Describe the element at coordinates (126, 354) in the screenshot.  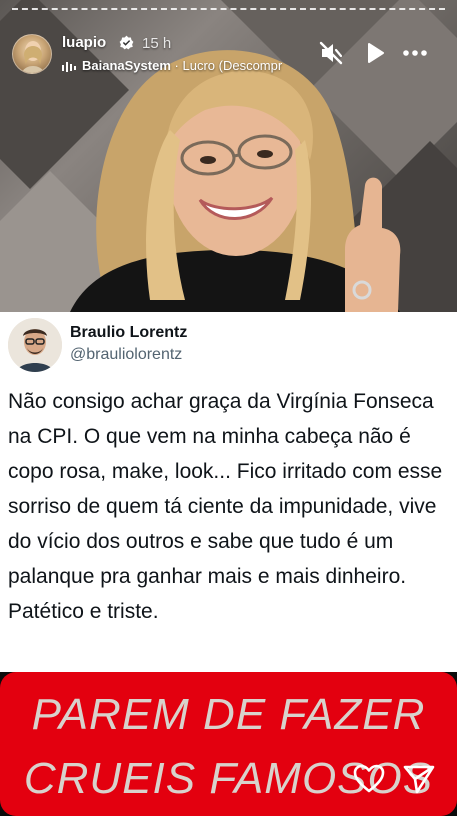
I see `tweet-author-handle: @brauliolorentz` at that location.